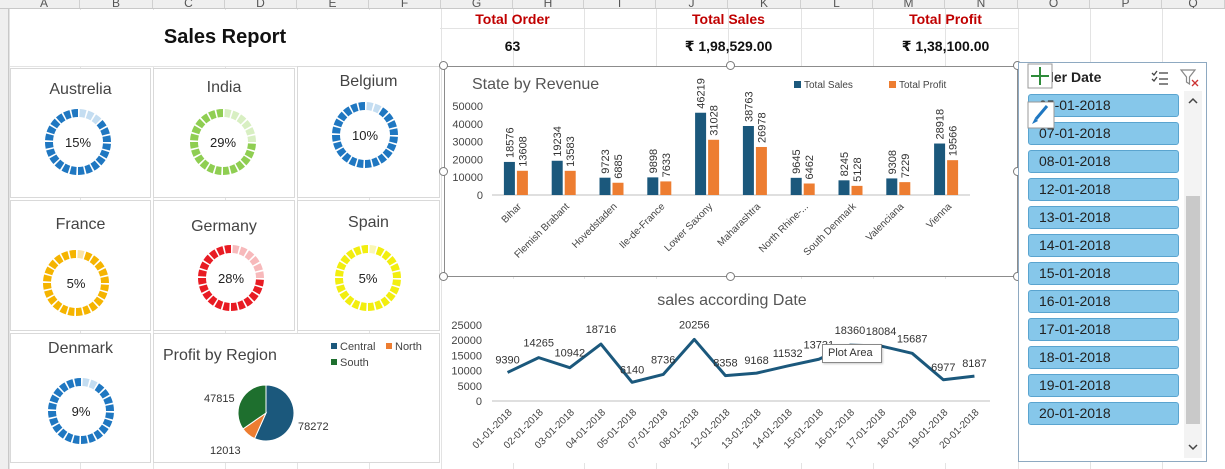 The width and height of the screenshot is (1225, 469). Describe the element at coordinates (405, 4) in the screenshot. I see `column-header: F` at that location.